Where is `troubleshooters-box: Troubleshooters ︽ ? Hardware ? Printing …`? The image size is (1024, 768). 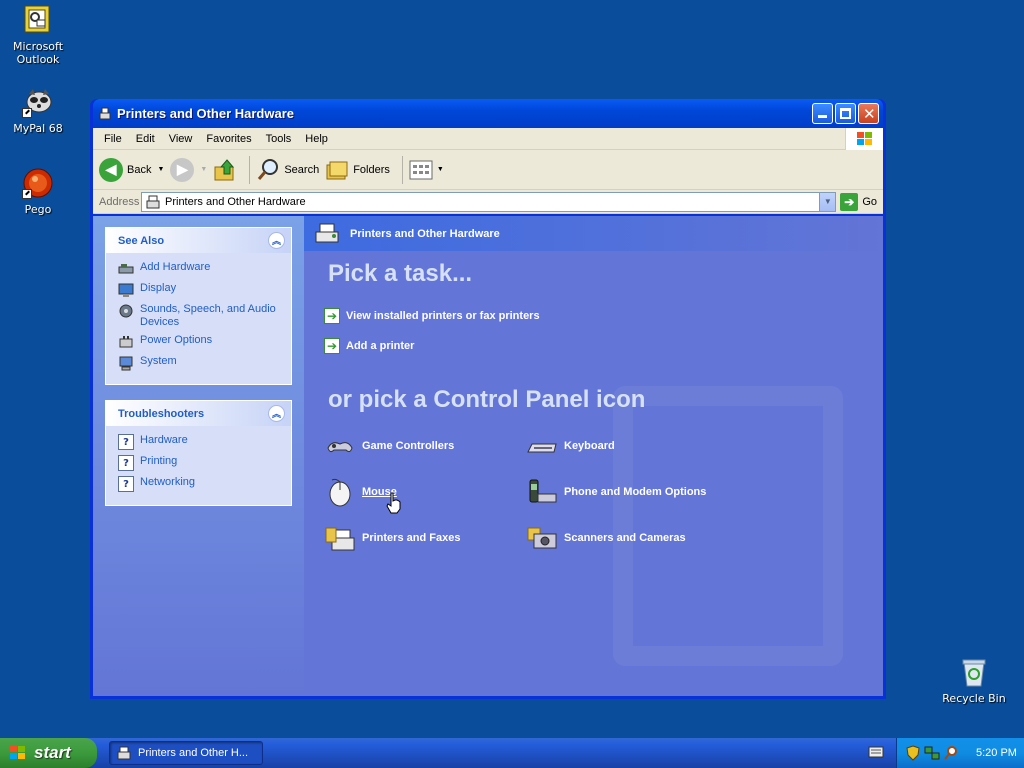
troubleshooters-box: Troubleshooters ︽ ? Hardware ? Printing … is located at coordinates (198, 453).